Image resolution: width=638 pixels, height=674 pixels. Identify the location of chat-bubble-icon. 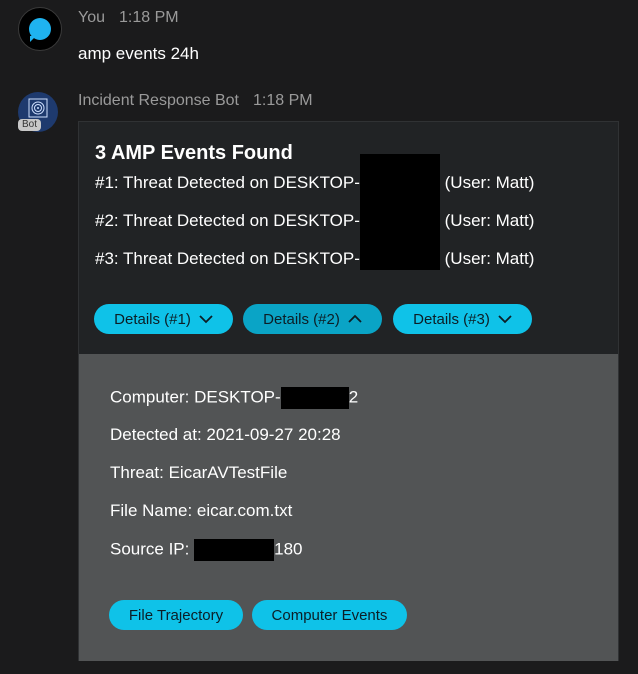
(40, 30).